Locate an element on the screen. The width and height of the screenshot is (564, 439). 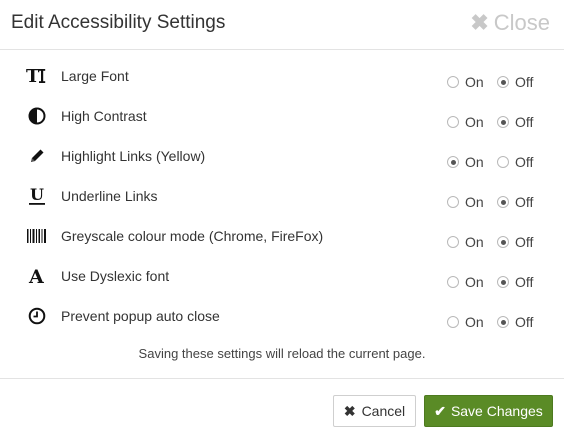
svg-text: U is located at coordinates (37, 195).